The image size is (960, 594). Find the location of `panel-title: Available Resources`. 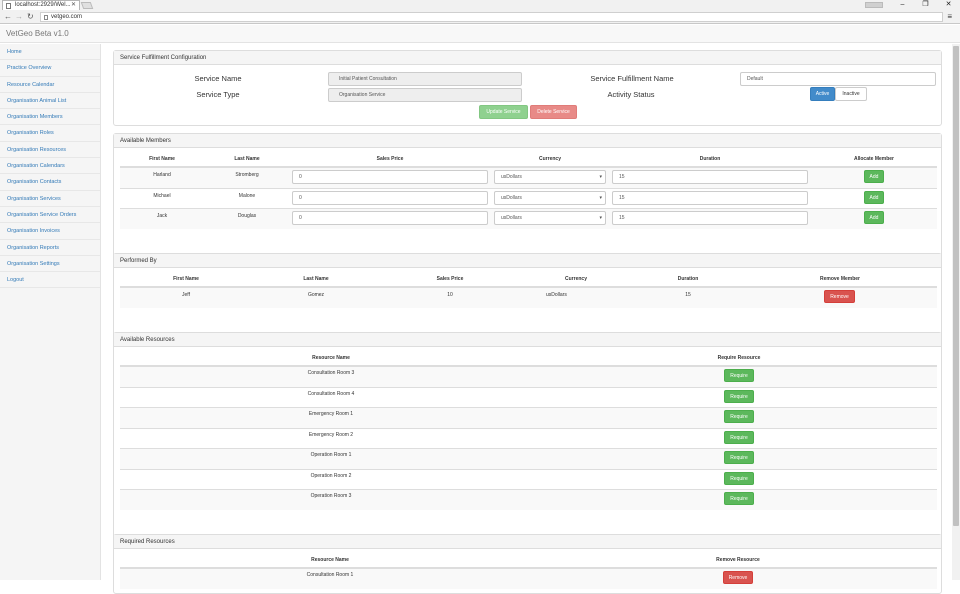

panel-title: Available Resources is located at coordinates (527, 340).